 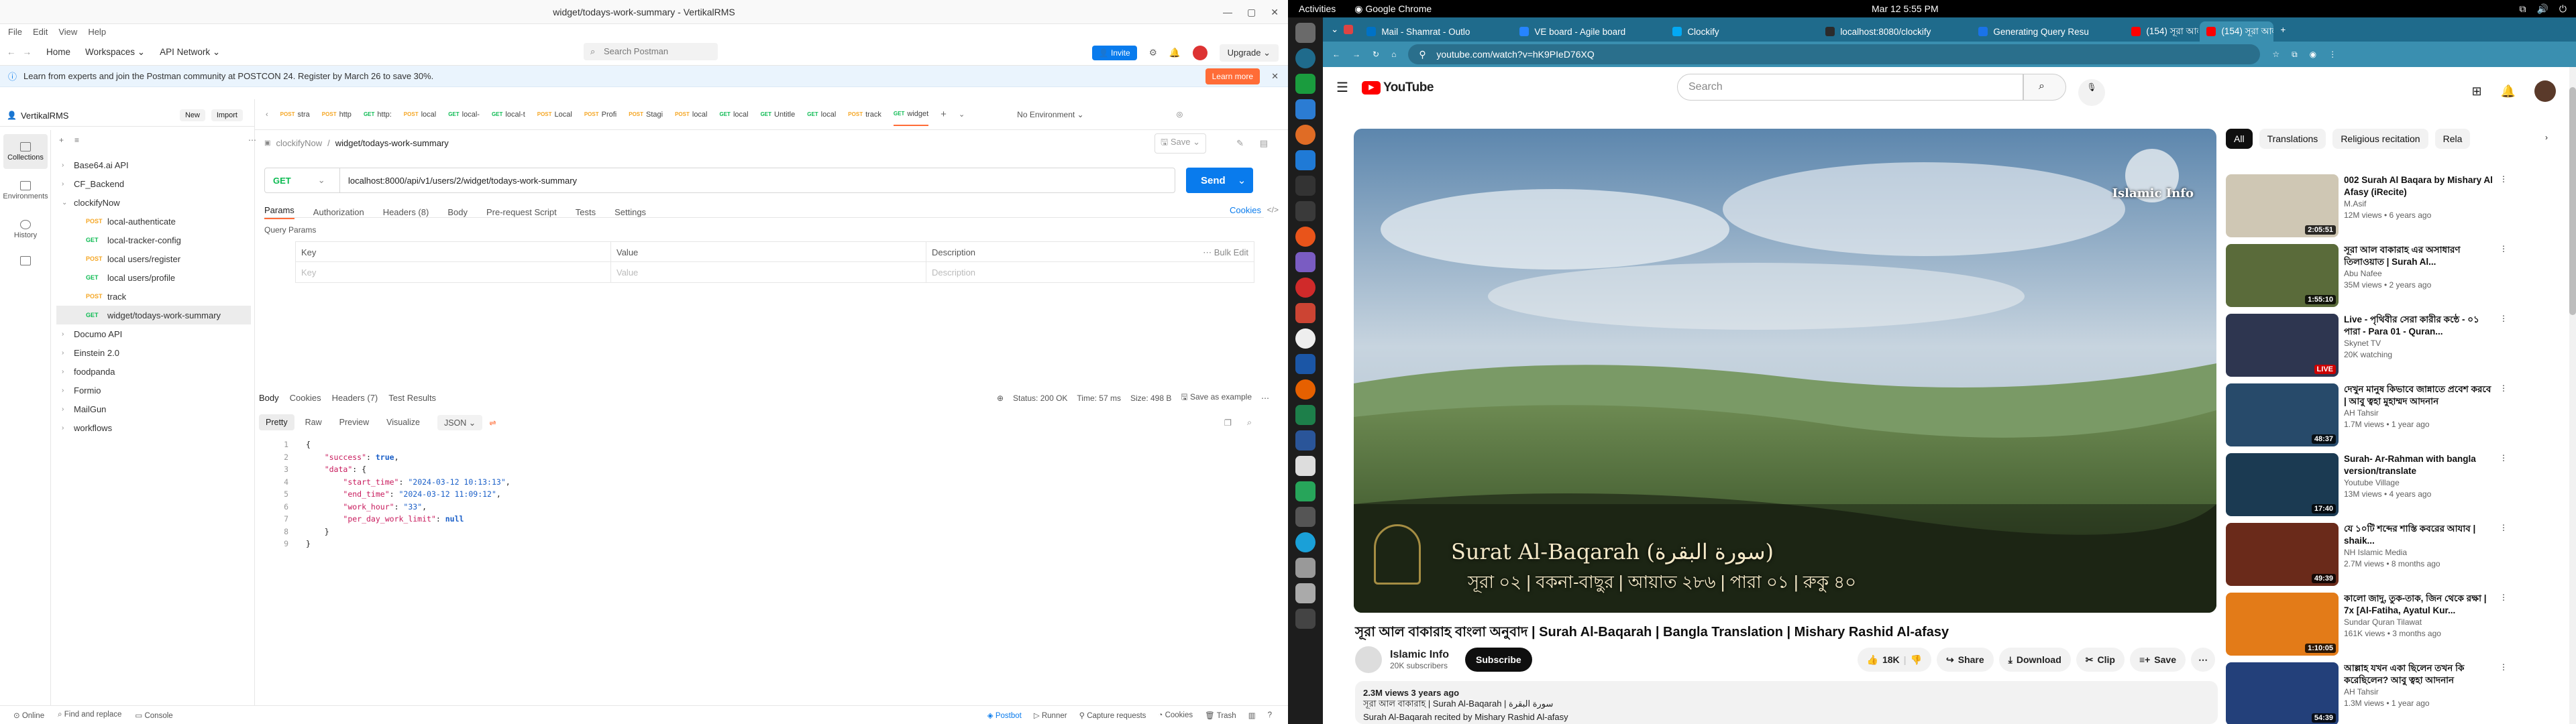 I want to click on new-button: New, so click(x=192, y=115).